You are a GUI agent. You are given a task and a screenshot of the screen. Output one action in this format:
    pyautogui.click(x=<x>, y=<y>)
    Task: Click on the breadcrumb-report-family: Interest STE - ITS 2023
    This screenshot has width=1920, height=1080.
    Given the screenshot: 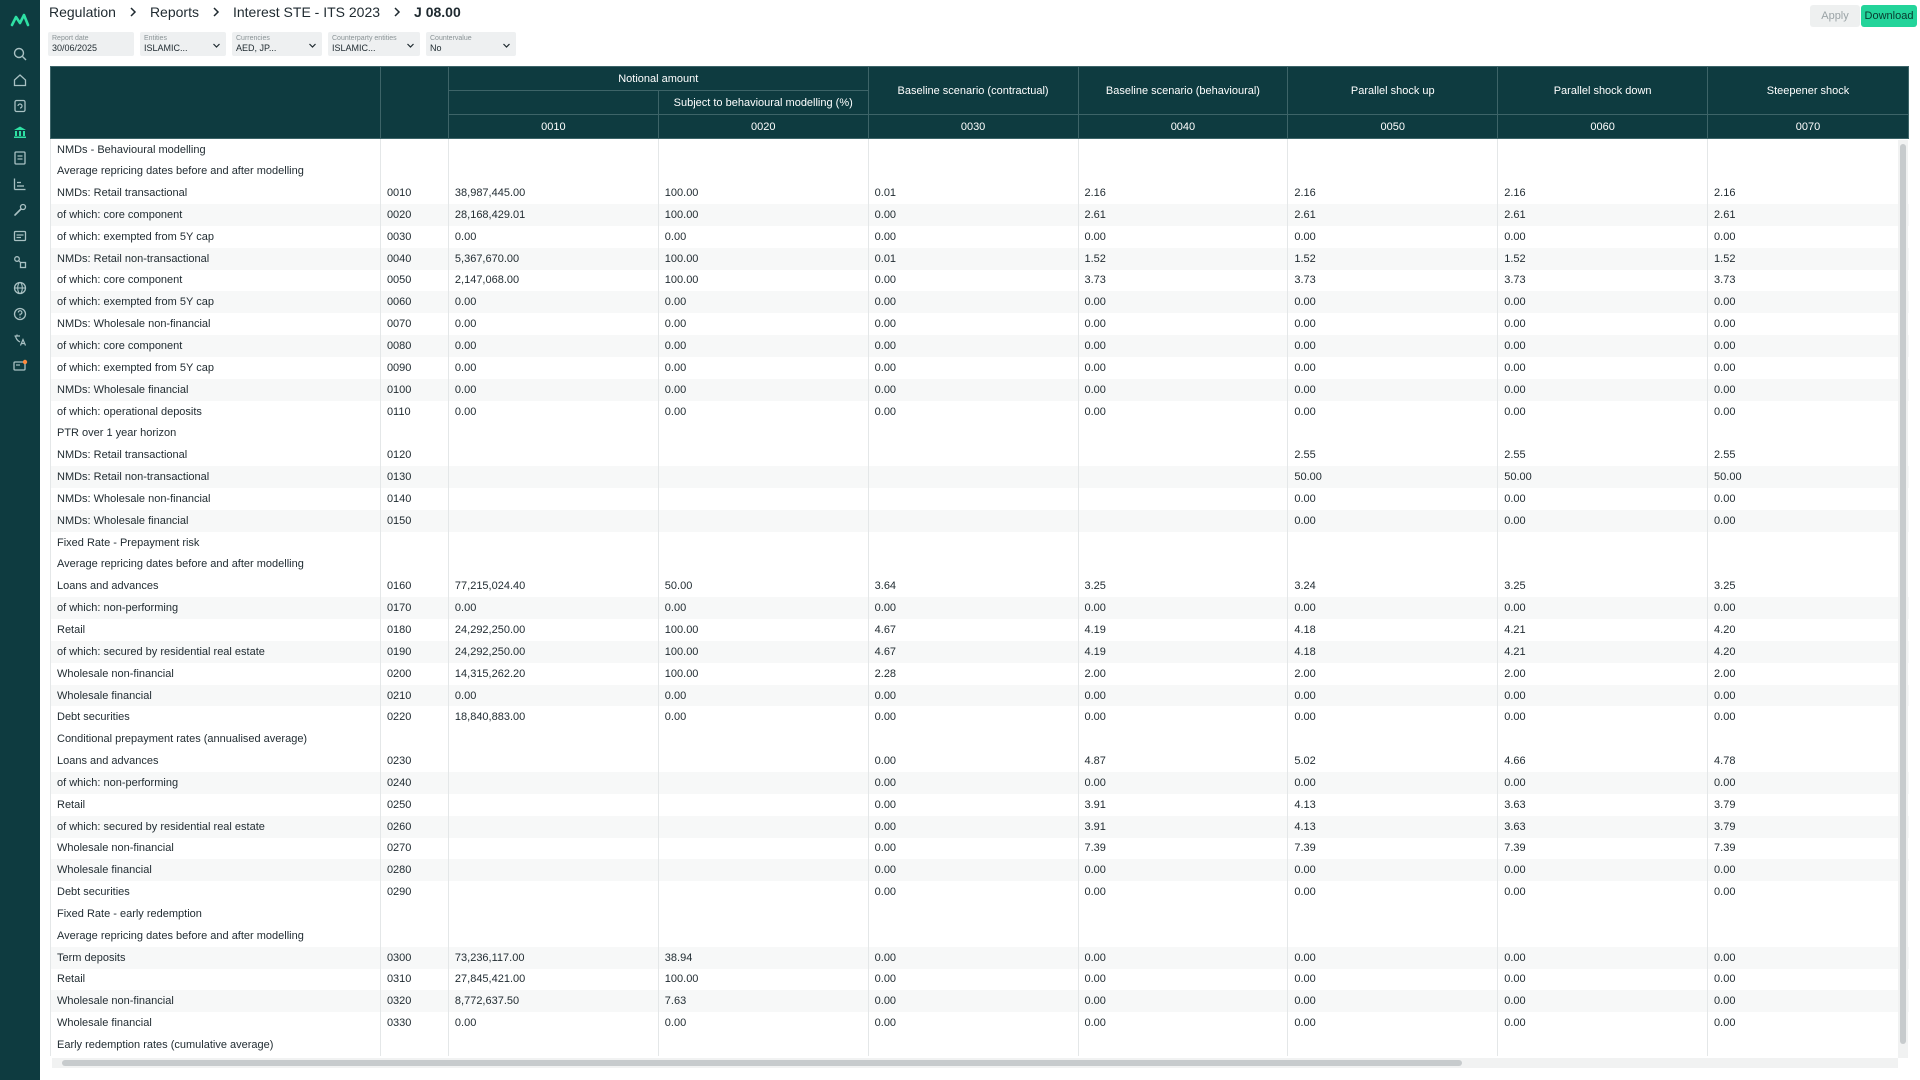 What is the action you would take?
    pyautogui.click(x=306, y=12)
    